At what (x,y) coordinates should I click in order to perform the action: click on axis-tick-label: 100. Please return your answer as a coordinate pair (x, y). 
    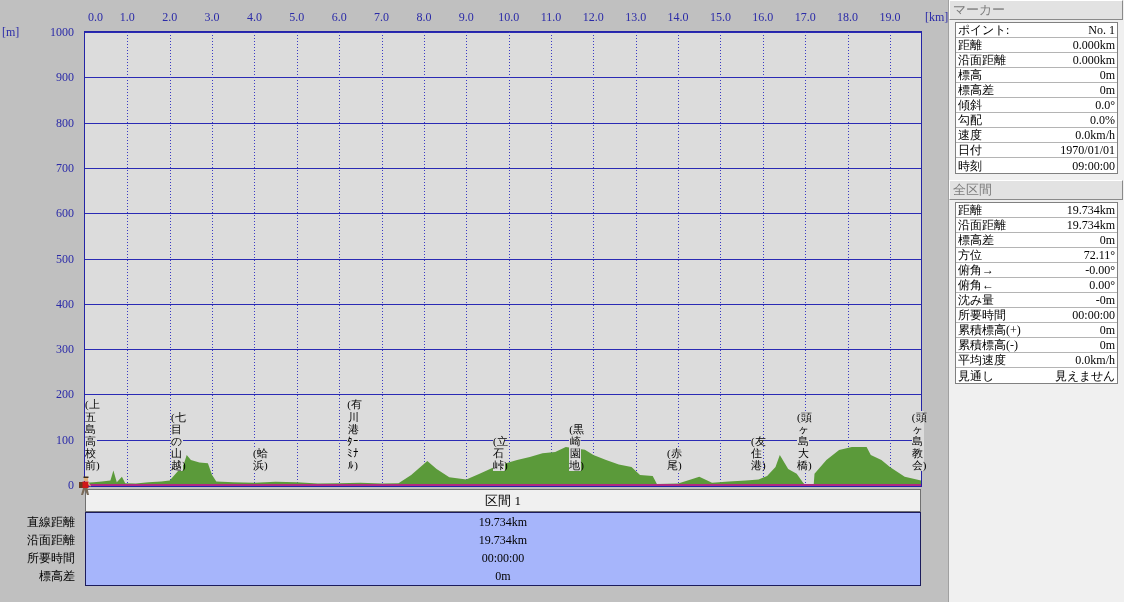
    Looking at the image, I should click on (65, 439).